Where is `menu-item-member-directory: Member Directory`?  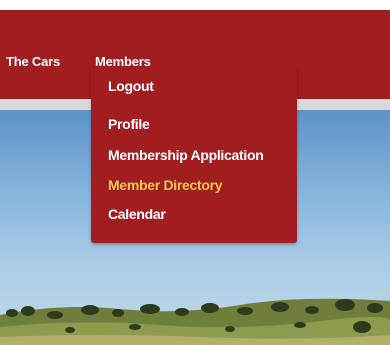 menu-item-member-directory: Member Directory is located at coordinates (165, 185).